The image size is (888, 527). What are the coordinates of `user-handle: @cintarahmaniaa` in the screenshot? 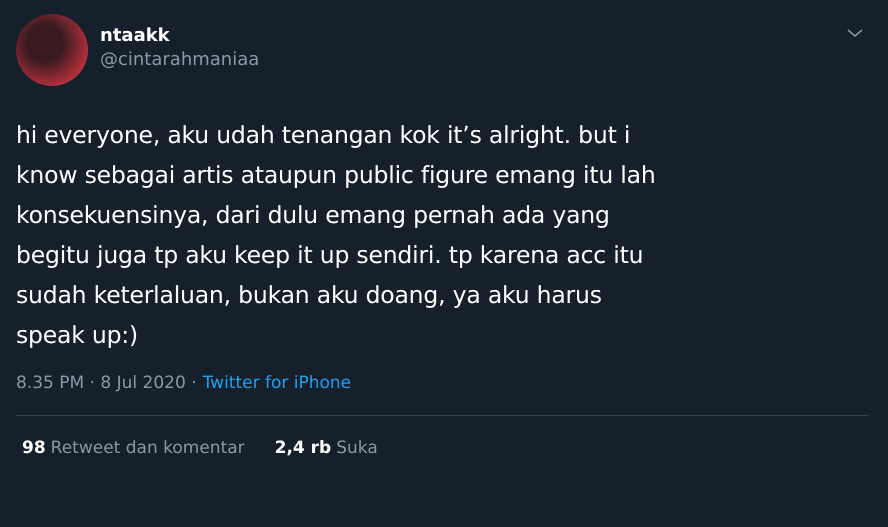 It's located at (467, 60).